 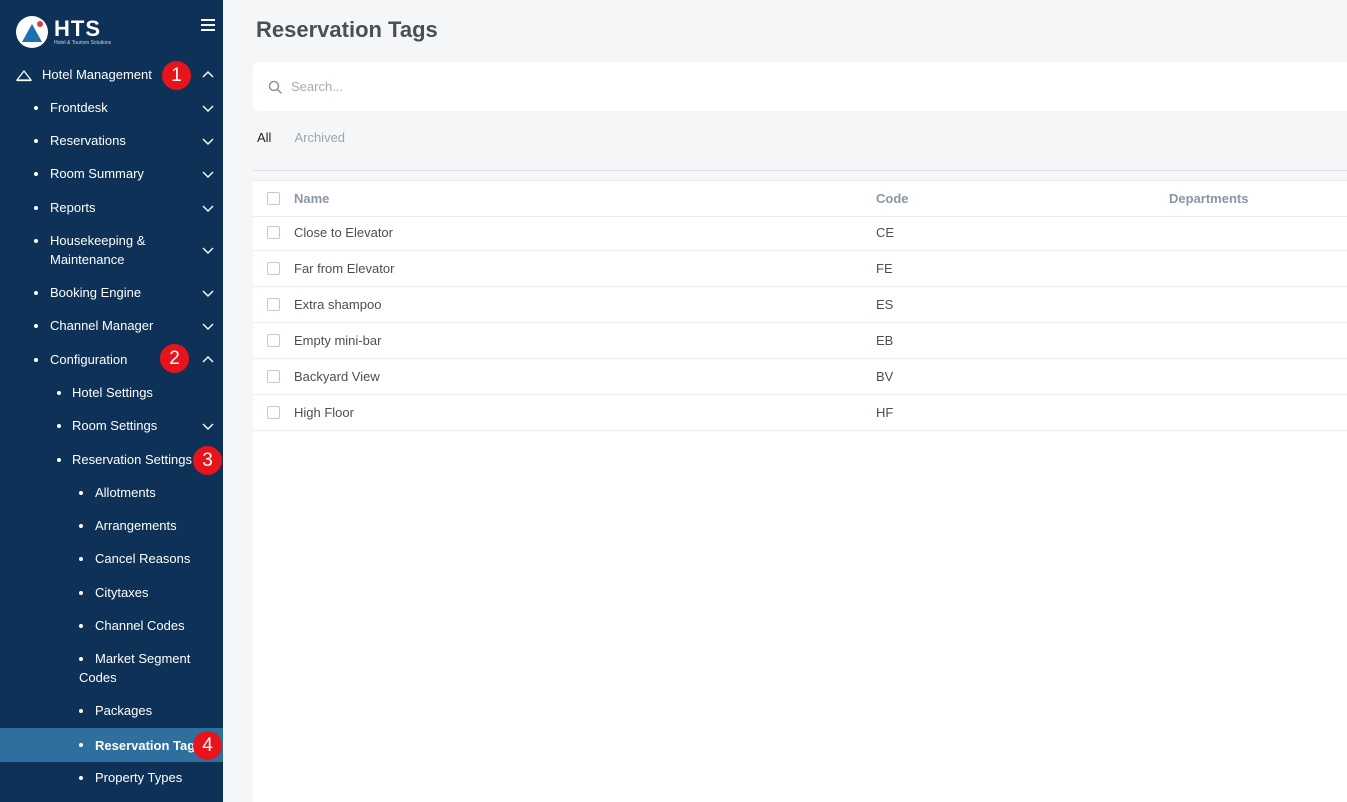 What do you see at coordinates (111, 359) in the screenshot?
I see `sidebar-item-configuration: Configuration` at bounding box center [111, 359].